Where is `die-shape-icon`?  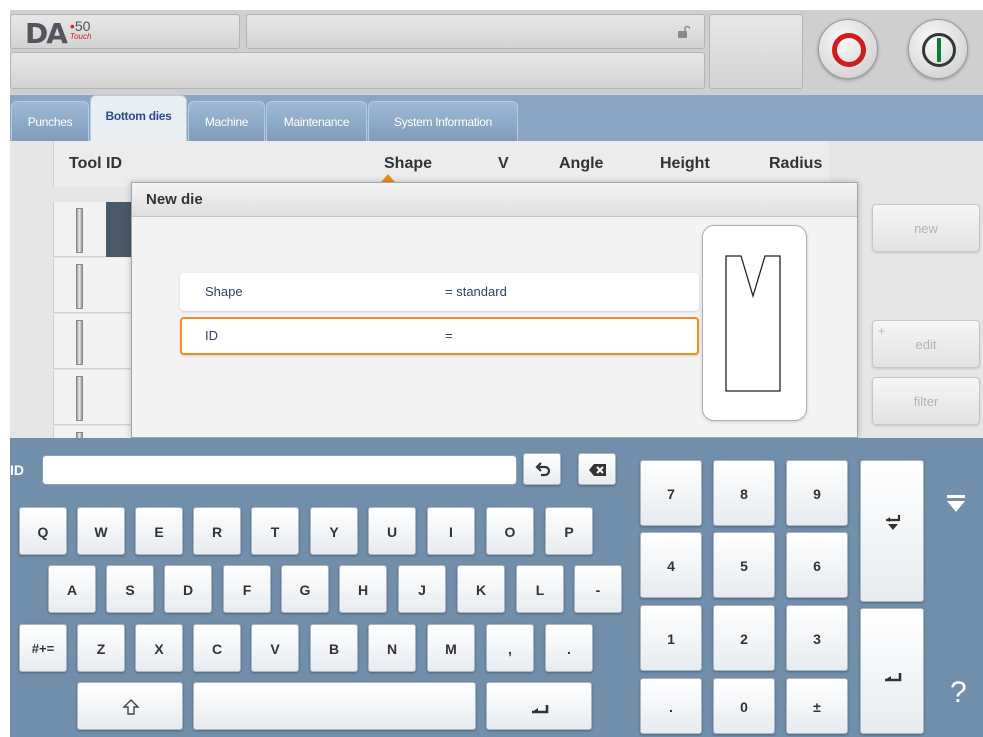
die-shape-icon is located at coordinates (753, 323).